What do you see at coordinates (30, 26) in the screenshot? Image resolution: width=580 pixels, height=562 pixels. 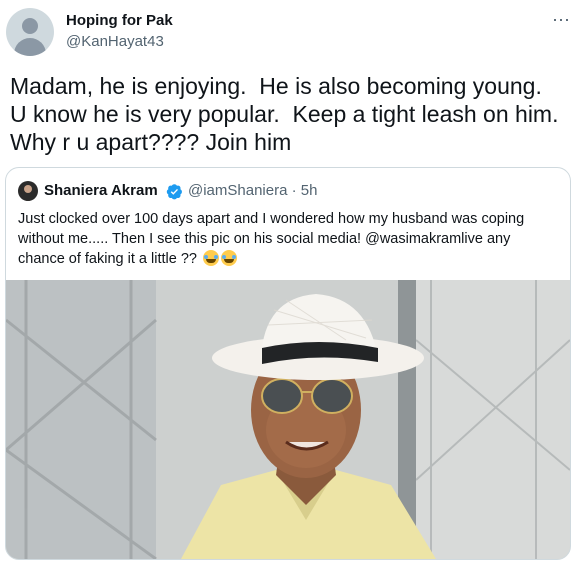 I see `avatar-head-shape` at bounding box center [30, 26].